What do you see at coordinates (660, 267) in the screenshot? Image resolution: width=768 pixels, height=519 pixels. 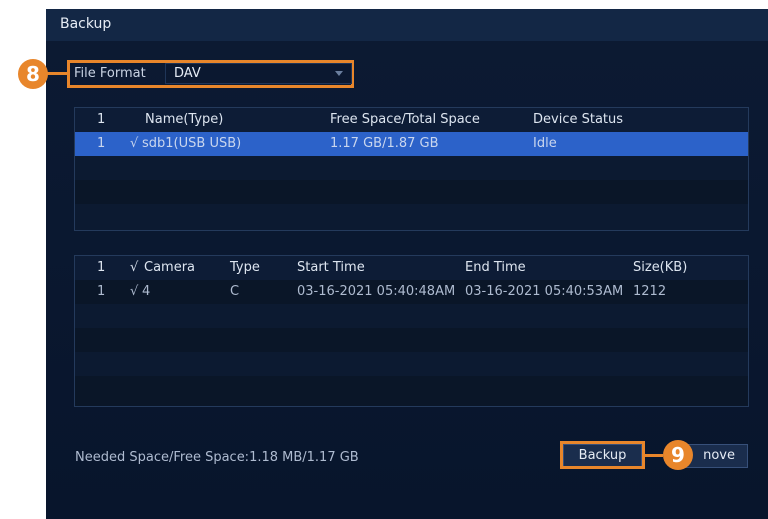 I see `file-col-size: Size(KB)` at bounding box center [660, 267].